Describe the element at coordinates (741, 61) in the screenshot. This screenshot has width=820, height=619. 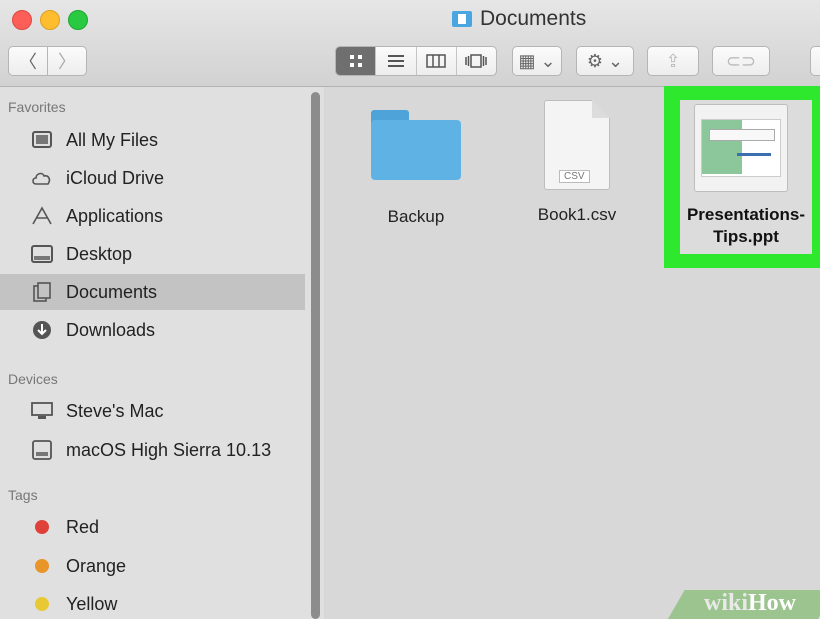
I see `tags-button: ⊂⊃` at that location.